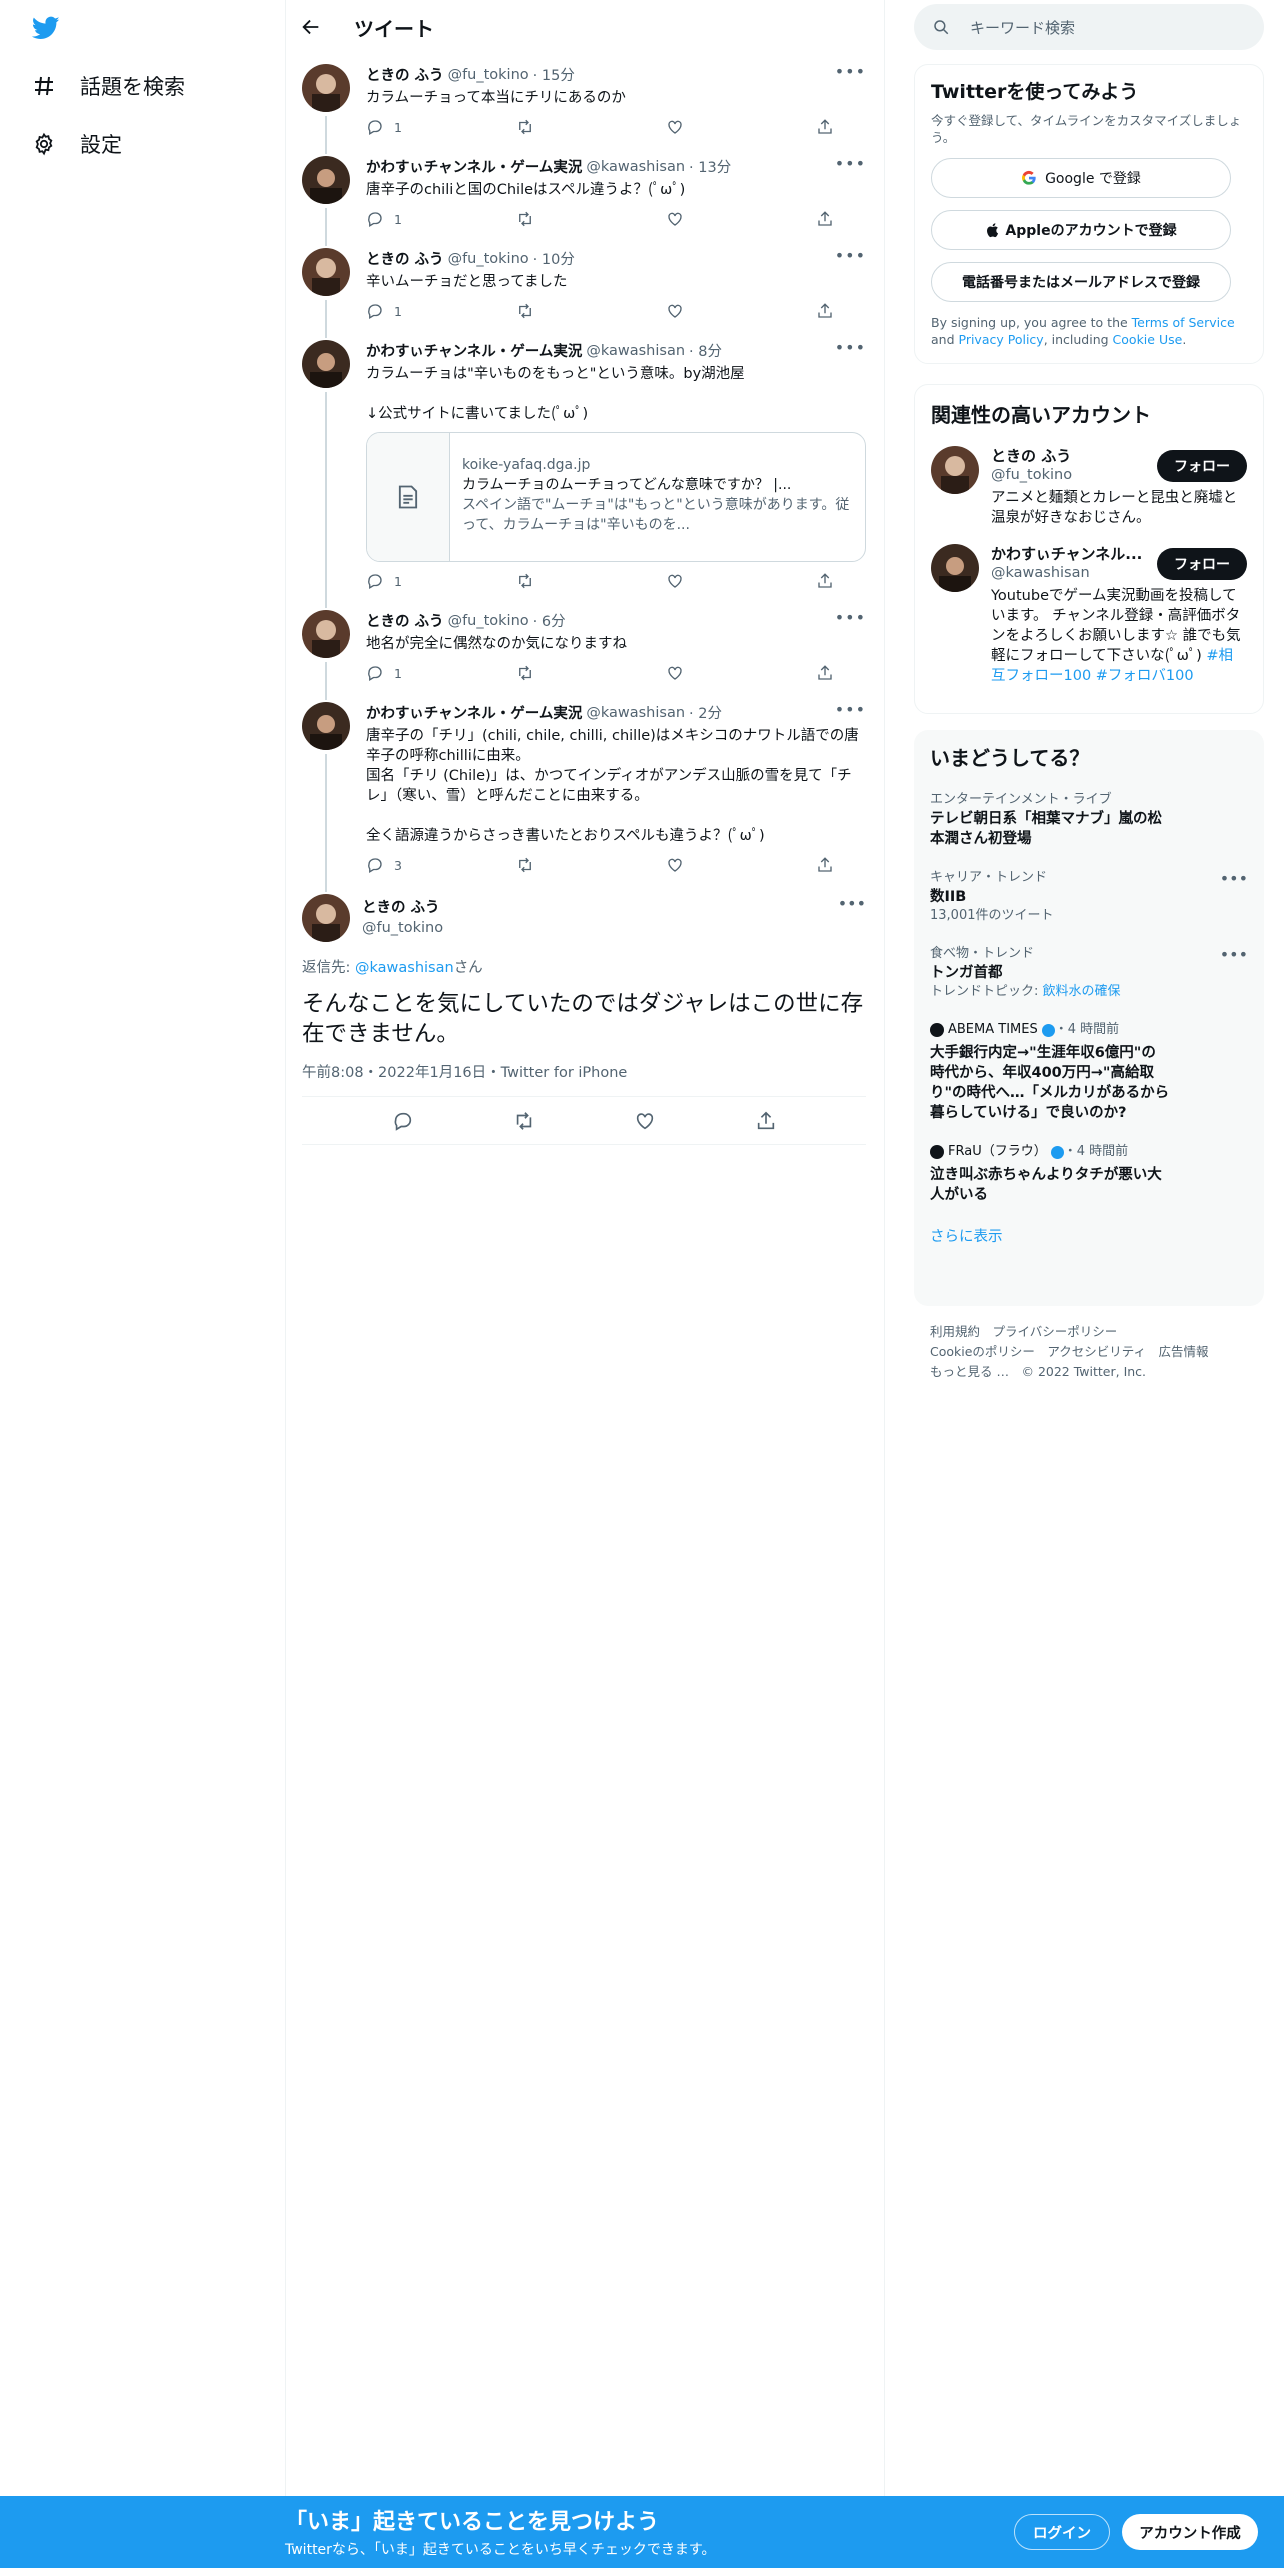 The image size is (1284, 2568). I want to click on trend-topic-link: 飲料水の確保, so click(1082, 991).